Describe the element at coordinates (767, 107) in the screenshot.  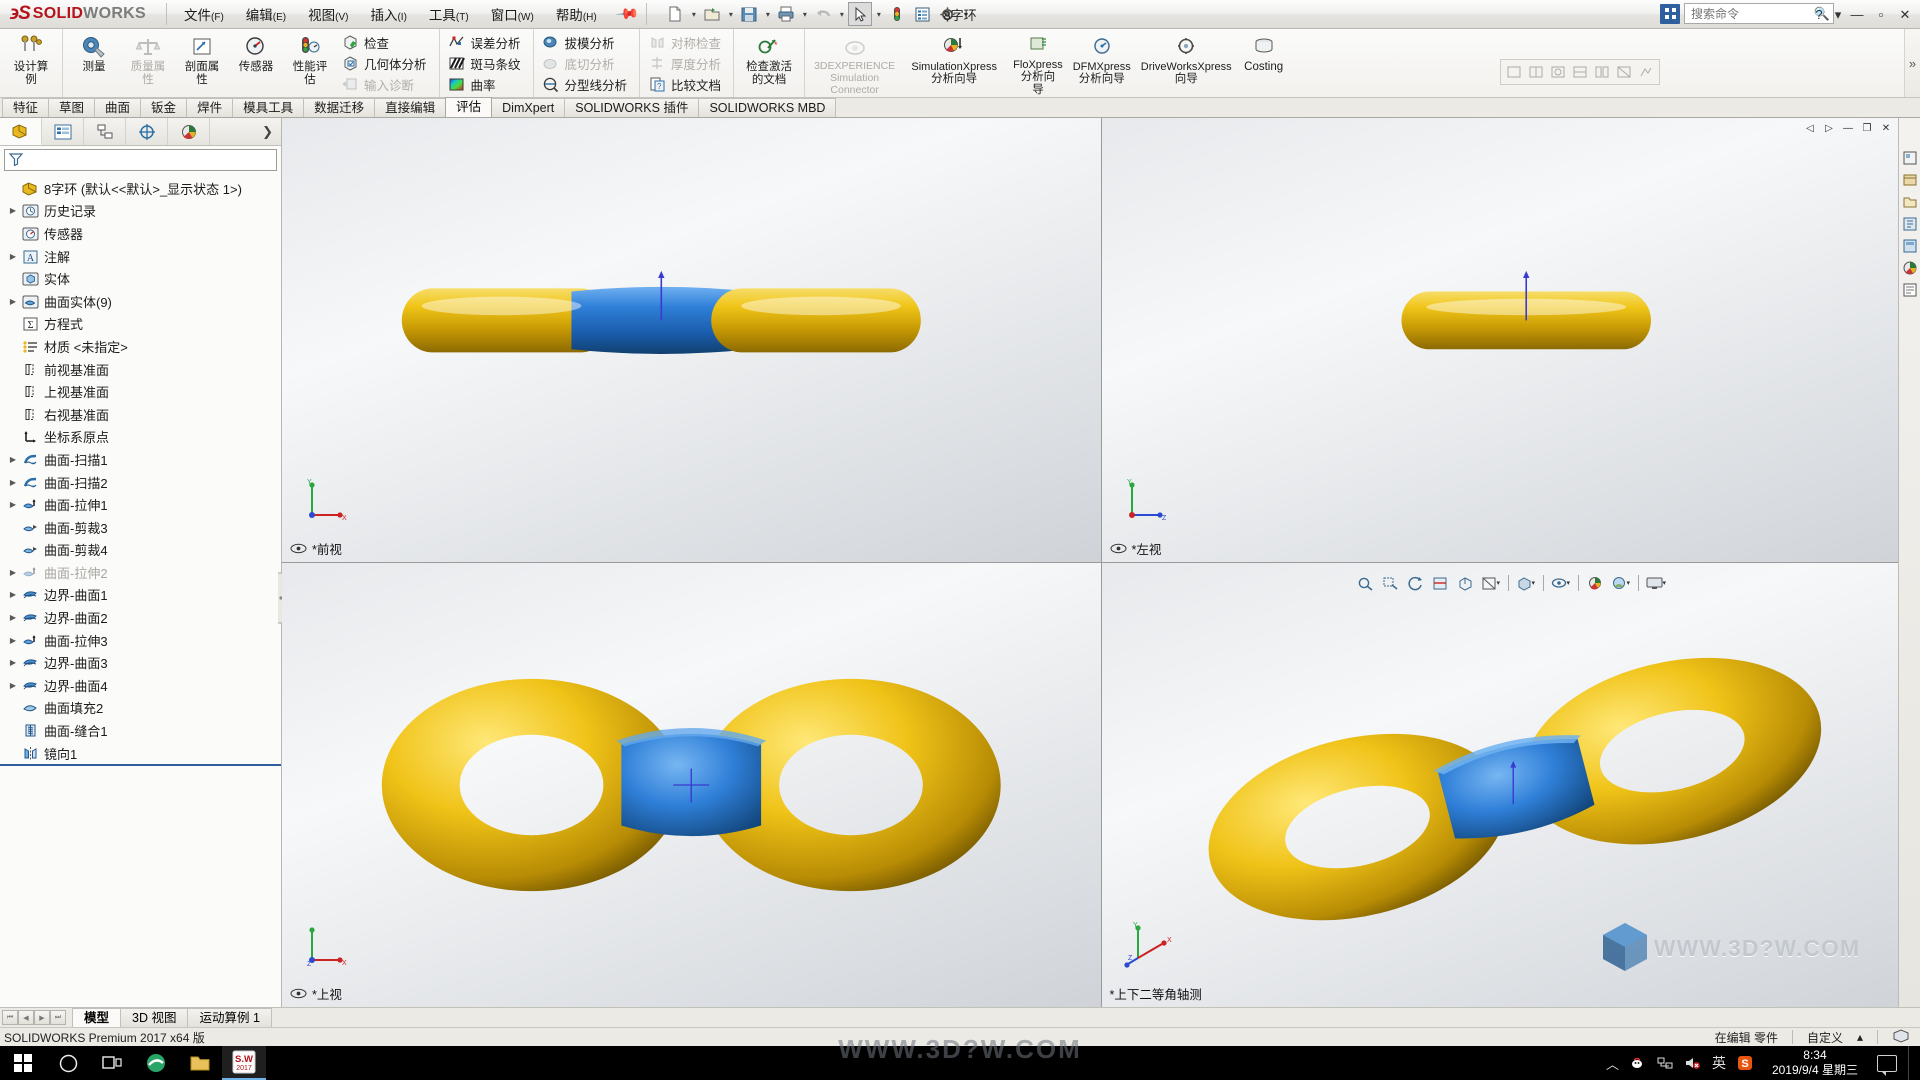
I see `tab-solidworks-mbd: SOLIDWORKS MBD` at that location.